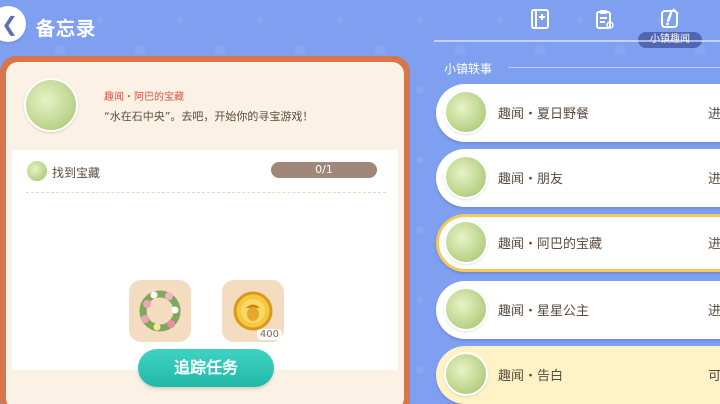 The height and width of the screenshot is (404, 720). I want to click on quest-avatar, so click(51, 105).